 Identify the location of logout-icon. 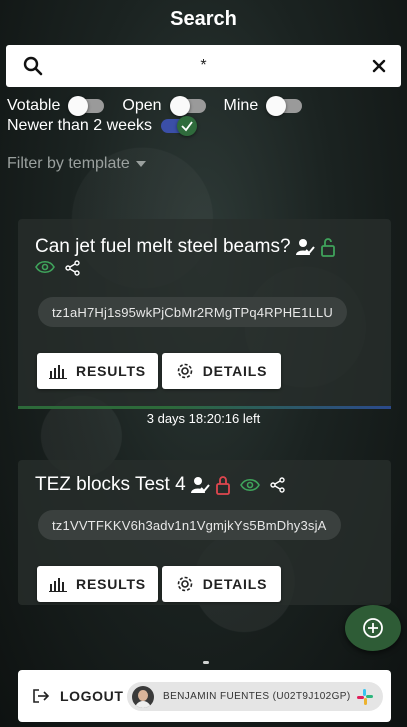
(41, 696).